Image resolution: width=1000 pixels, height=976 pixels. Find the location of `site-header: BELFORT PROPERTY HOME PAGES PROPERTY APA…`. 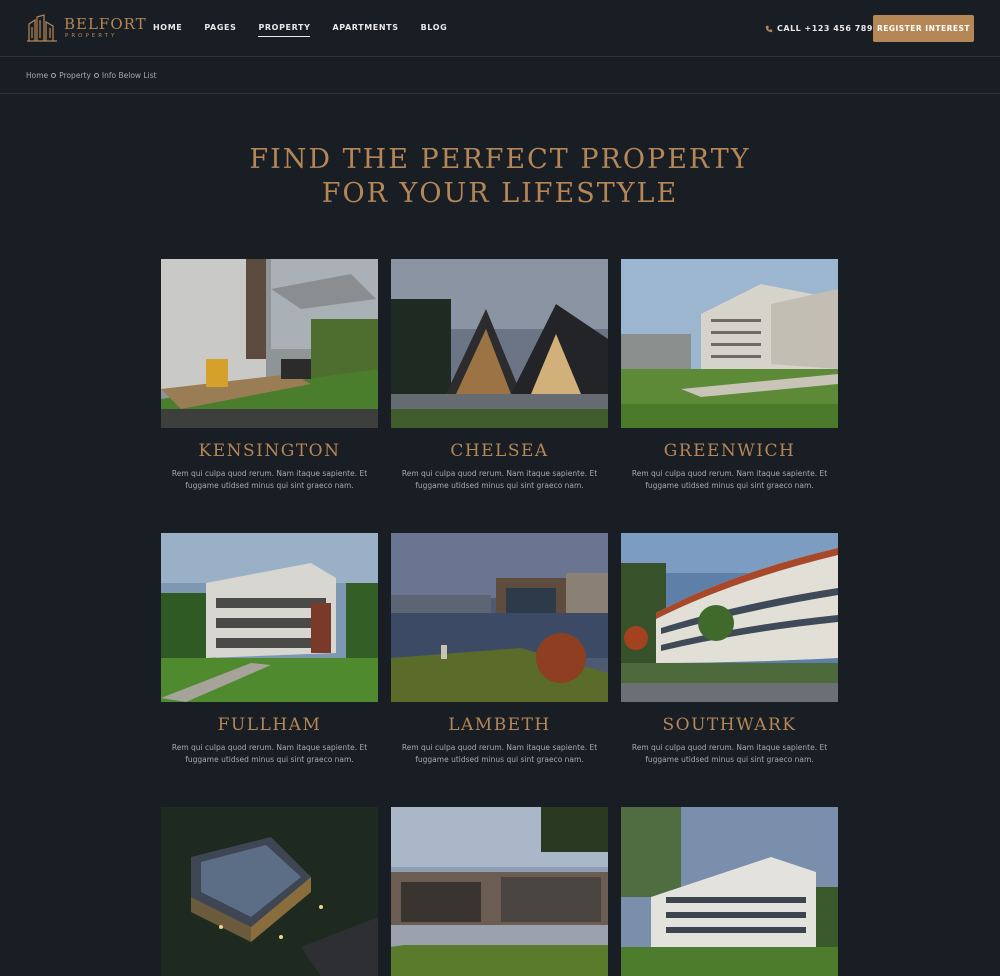

site-header: BELFORT PROPERTY HOME PAGES PROPERTY APA… is located at coordinates (500, 28).